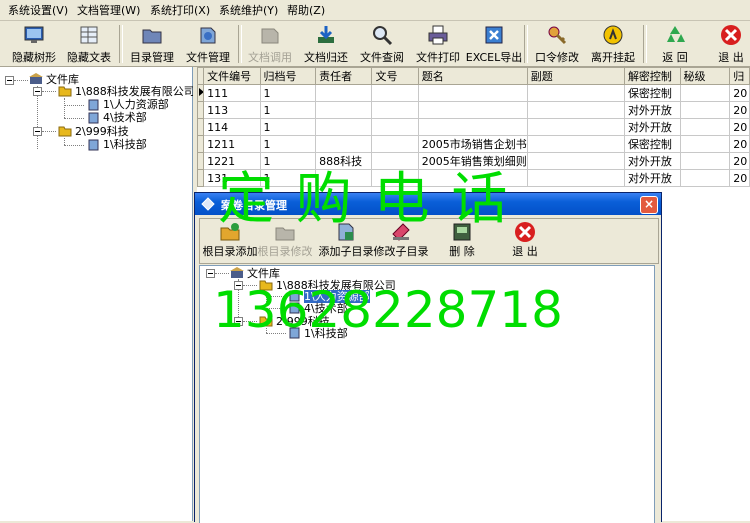  What do you see at coordinates (472, 76) in the screenshot?
I see `col-header-title: 题名` at bounding box center [472, 76].